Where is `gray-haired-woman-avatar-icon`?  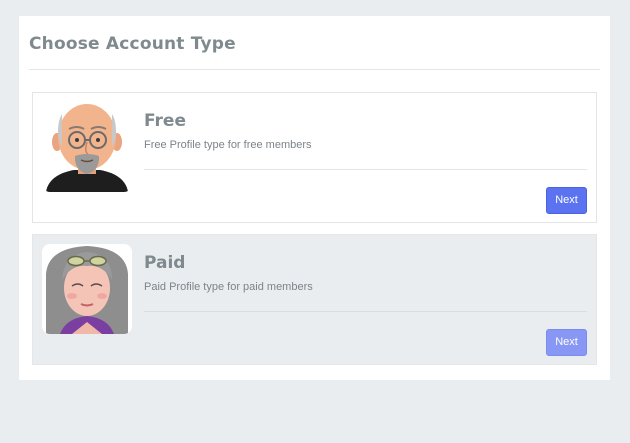 gray-haired-woman-avatar-icon is located at coordinates (87, 289).